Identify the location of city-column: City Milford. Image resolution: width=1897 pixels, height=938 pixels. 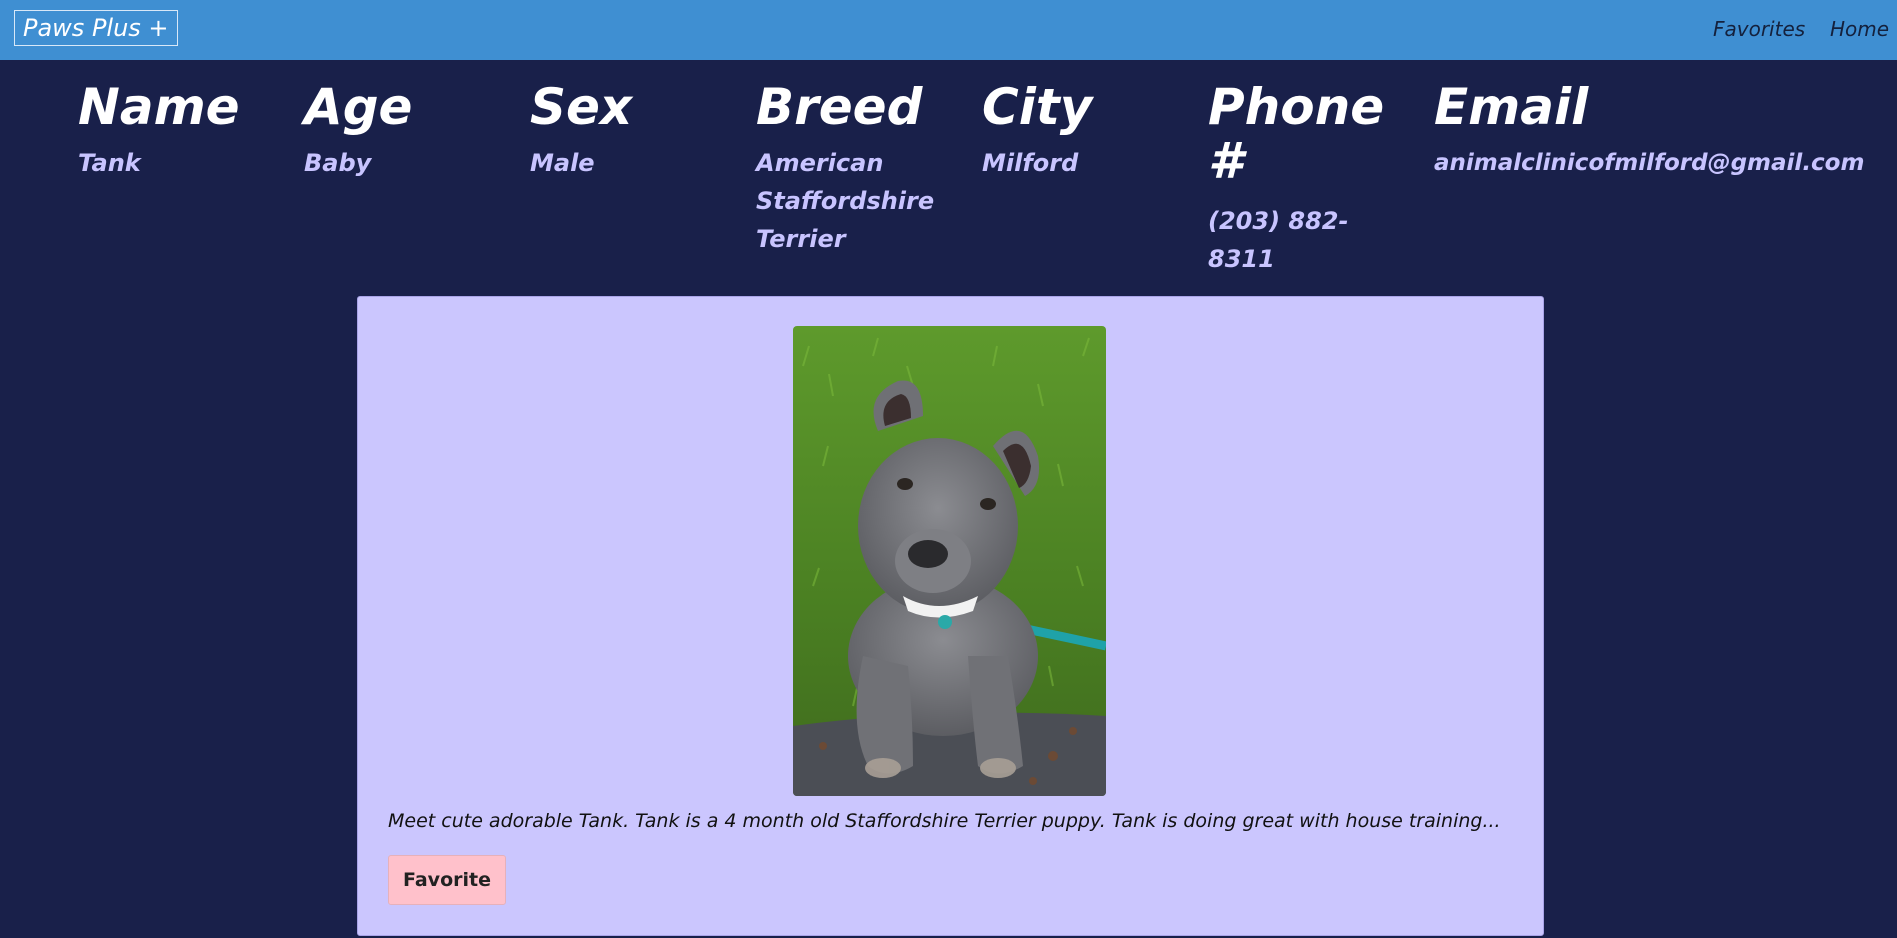
(1087, 131).